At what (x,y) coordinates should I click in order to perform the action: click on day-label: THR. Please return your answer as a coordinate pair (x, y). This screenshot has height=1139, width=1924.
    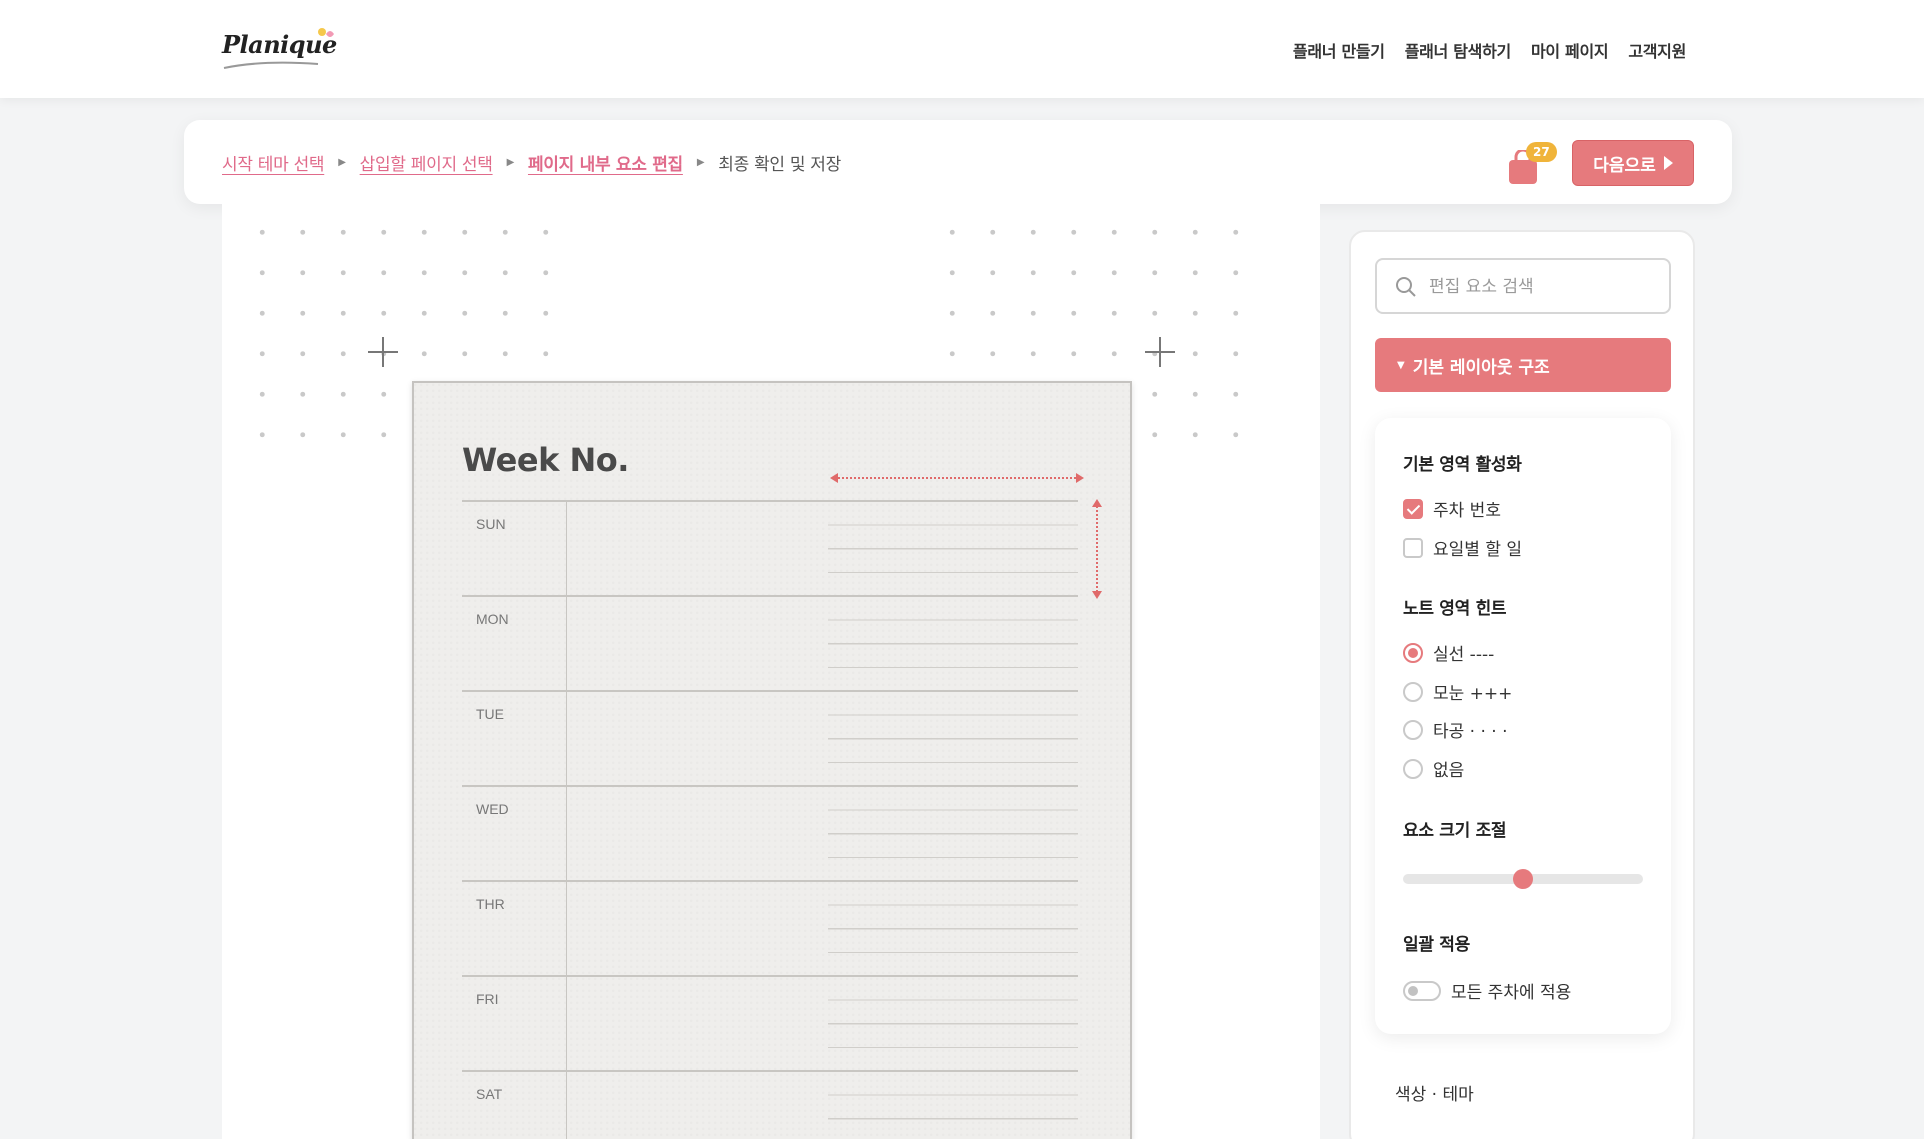
    Looking at the image, I should click on (490, 904).